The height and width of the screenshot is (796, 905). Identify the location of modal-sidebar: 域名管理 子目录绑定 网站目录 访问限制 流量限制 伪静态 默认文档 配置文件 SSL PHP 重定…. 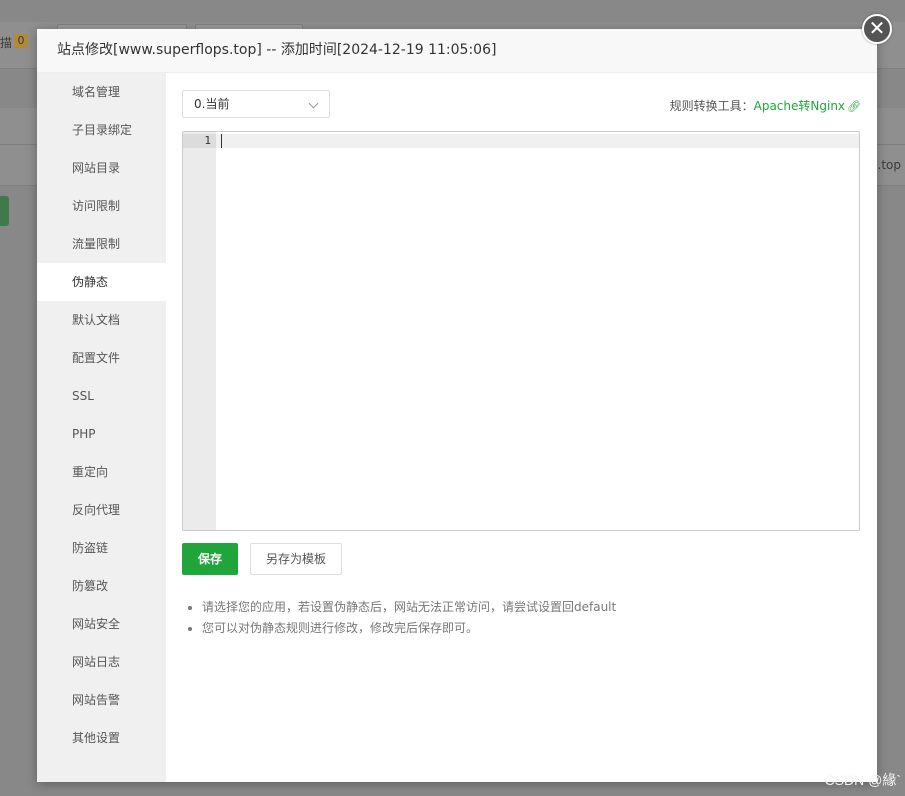
(101, 427).